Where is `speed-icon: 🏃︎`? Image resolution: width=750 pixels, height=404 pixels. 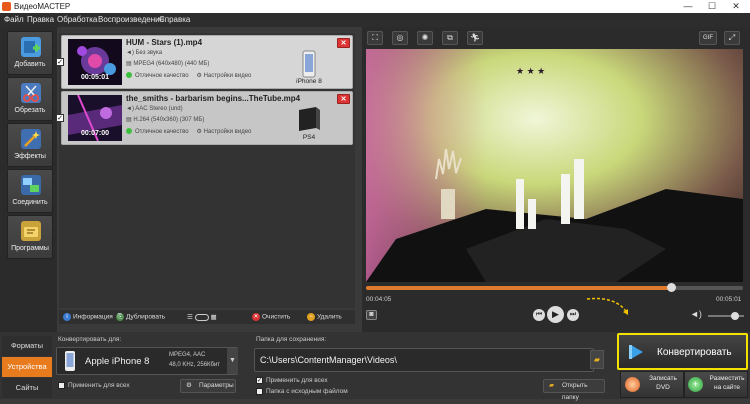 speed-icon: 🏃︎ is located at coordinates (475, 38).